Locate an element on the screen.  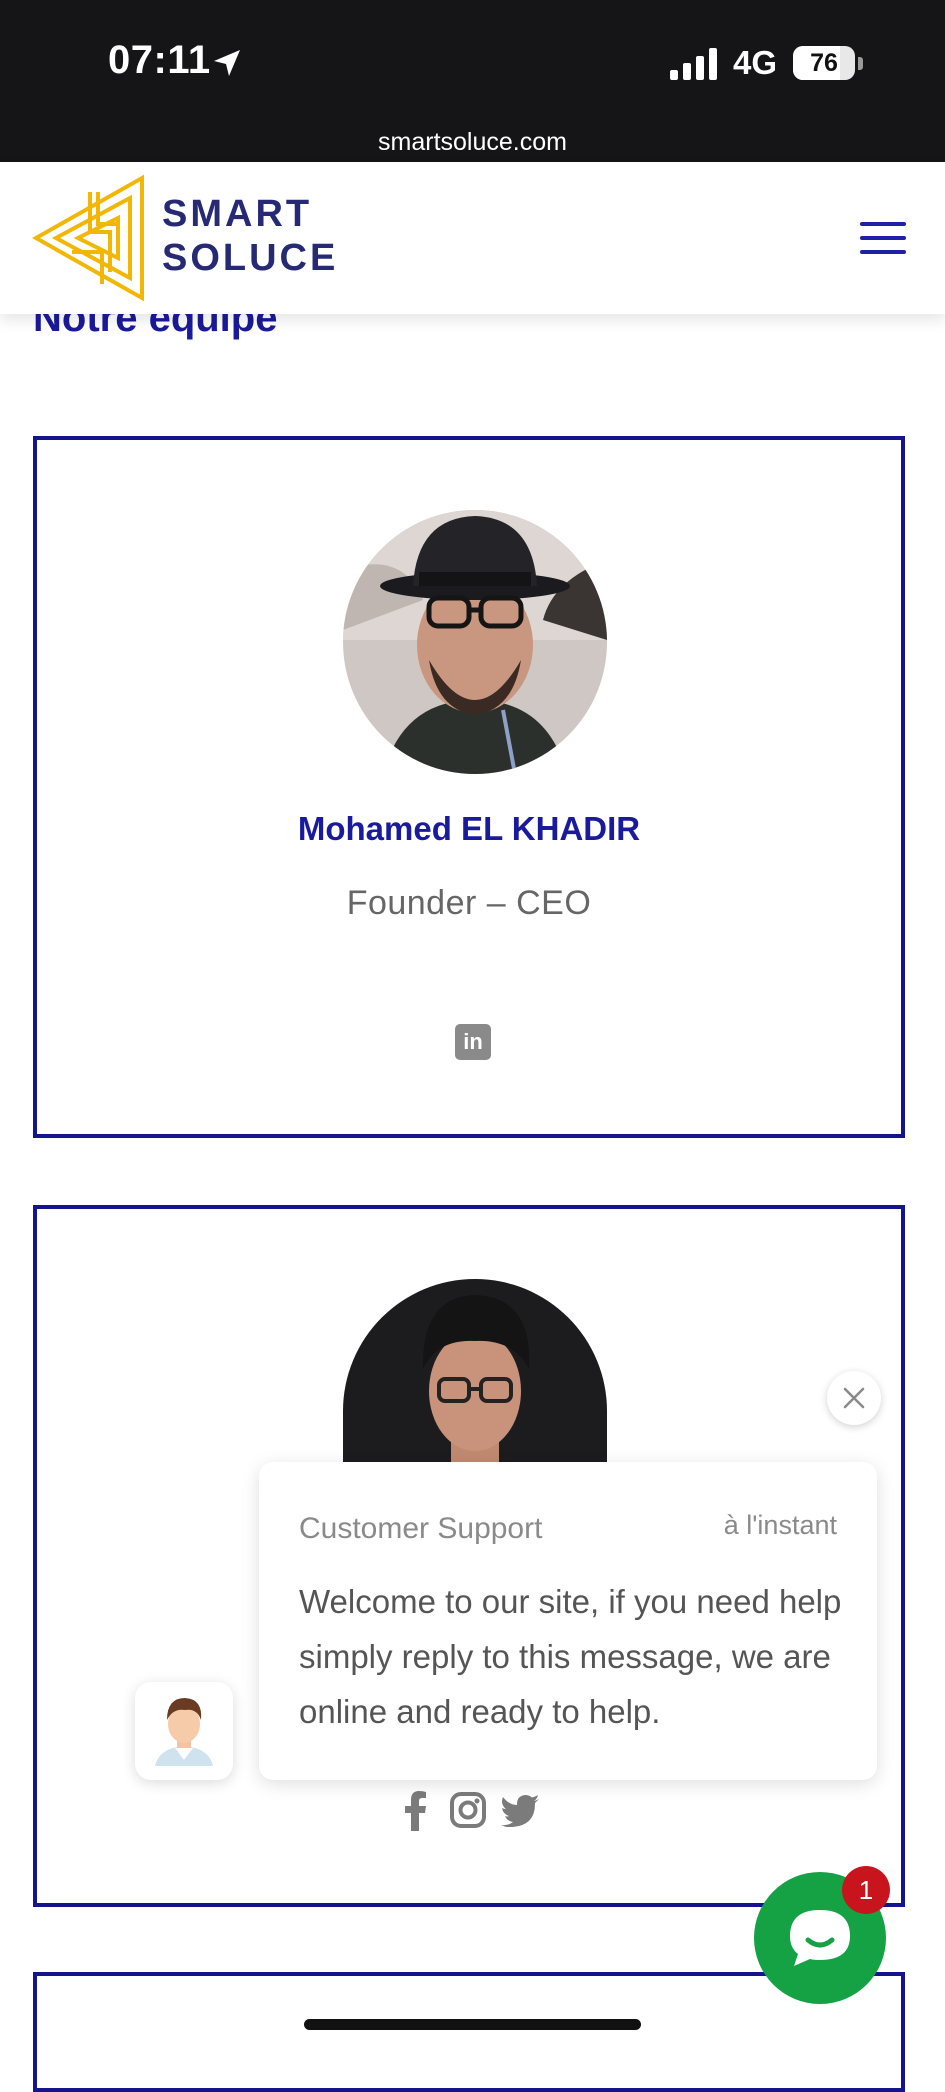
member-name: Mohamed EL KHADIR is located at coordinates (469, 828).